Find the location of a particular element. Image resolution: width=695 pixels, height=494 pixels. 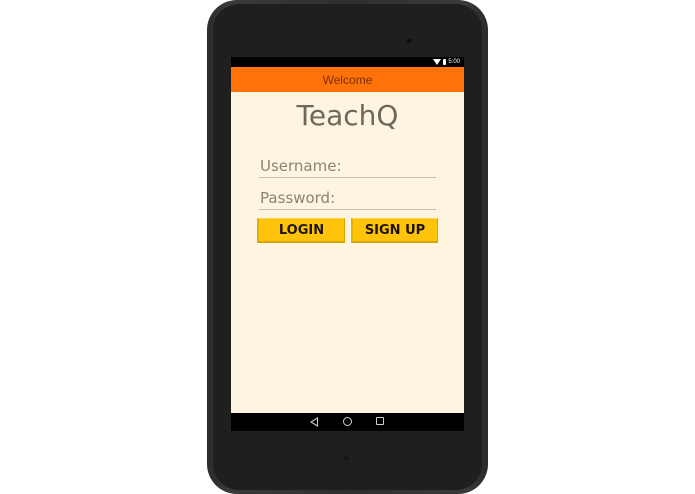

action-bar: Welcome is located at coordinates (347, 79).